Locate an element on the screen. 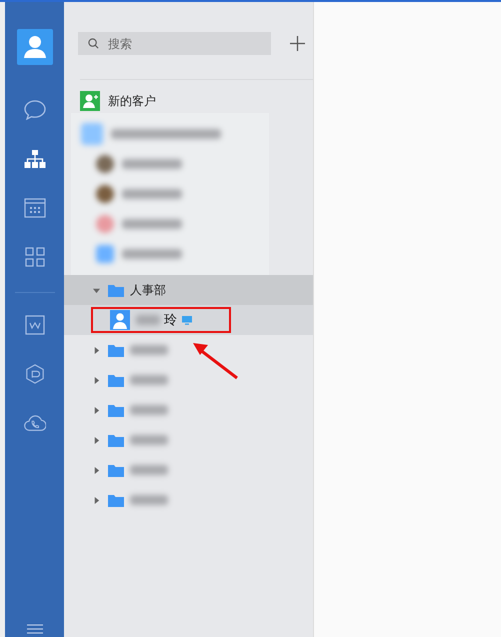  member-item: 玲 is located at coordinates (188, 320).